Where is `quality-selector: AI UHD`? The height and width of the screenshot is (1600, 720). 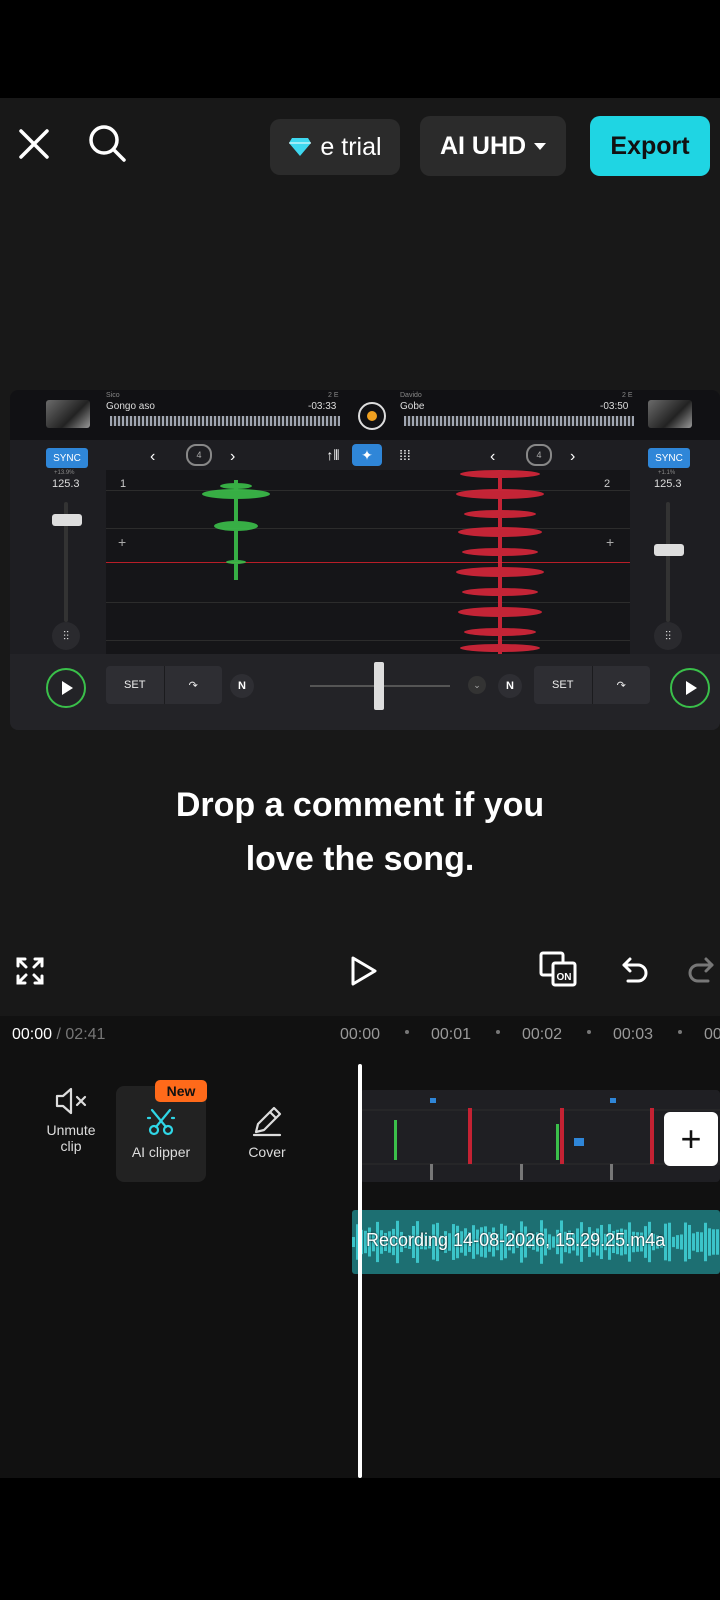 quality-selector: AI UHD is located at coordinates (493, 146).